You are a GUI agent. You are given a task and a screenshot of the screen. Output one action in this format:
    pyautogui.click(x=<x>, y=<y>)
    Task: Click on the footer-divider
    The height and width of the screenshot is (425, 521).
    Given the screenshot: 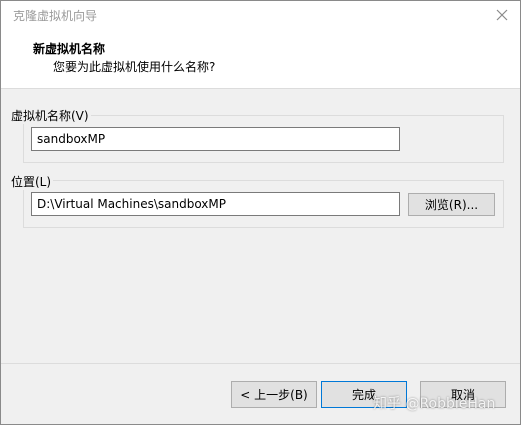 What is the action you would take?
    pyautogui.click(x=260, y=363)
    